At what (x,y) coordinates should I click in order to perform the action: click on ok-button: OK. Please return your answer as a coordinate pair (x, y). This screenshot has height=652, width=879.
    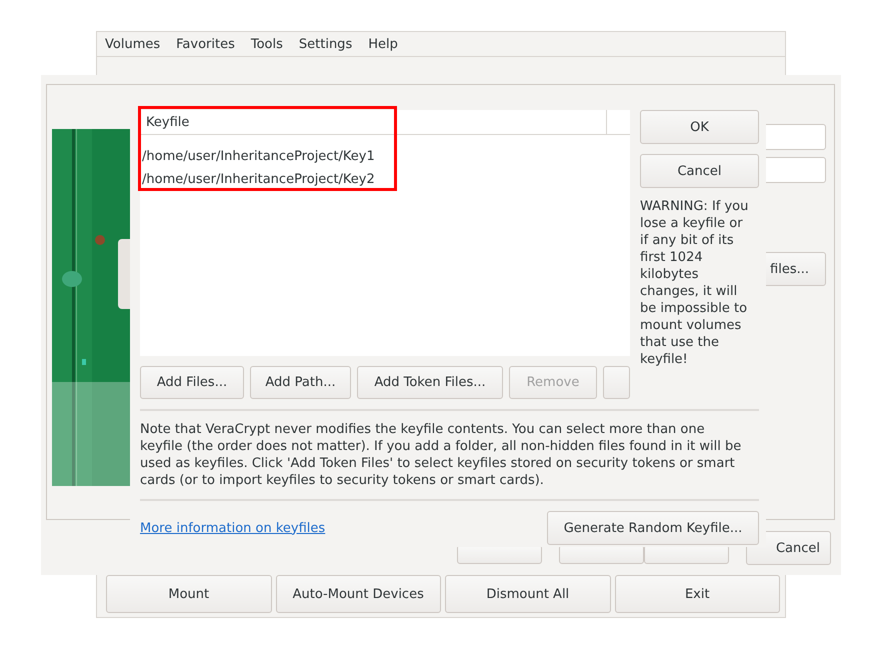
    Looking at the image, I should click on (699, 127).